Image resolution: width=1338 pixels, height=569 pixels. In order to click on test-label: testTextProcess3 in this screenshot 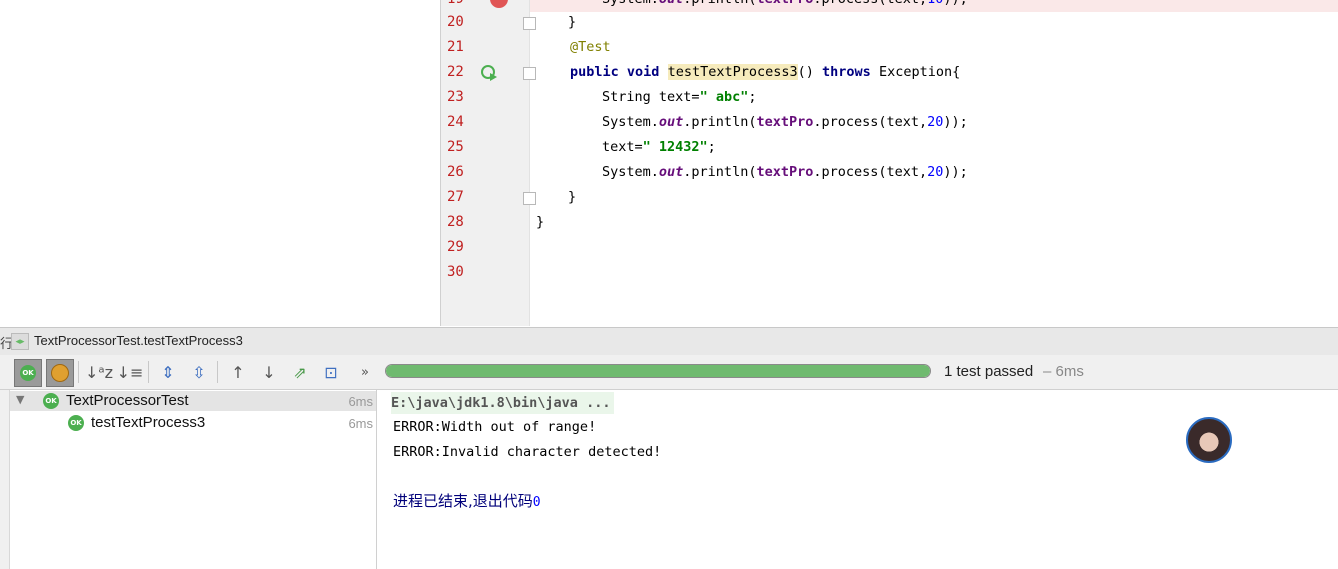, I will do `click(148, 422)`.